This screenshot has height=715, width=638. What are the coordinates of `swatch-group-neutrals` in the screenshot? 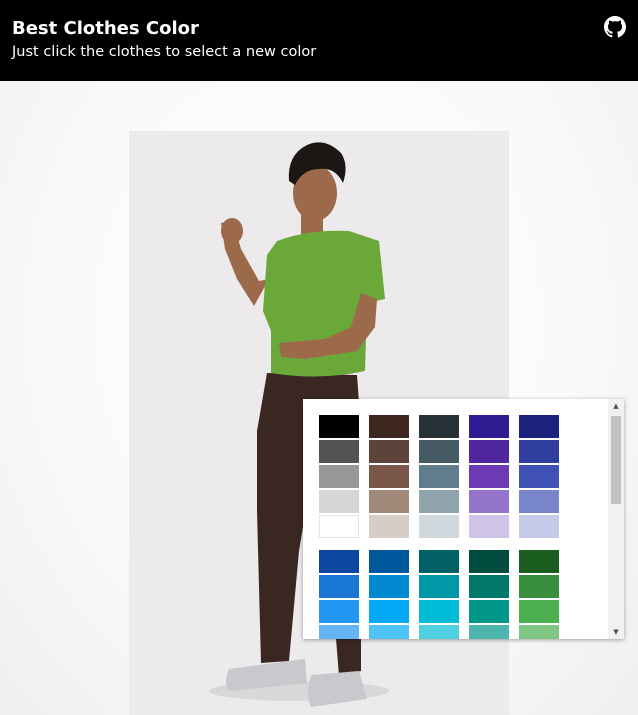 It's located at (439, 477).